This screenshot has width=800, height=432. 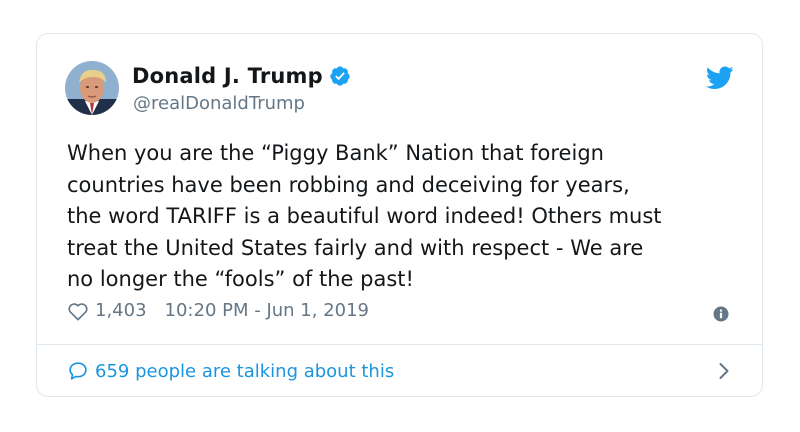 I want to click on author-handle: @realDonaldTrump, so click(x=219, y=103).